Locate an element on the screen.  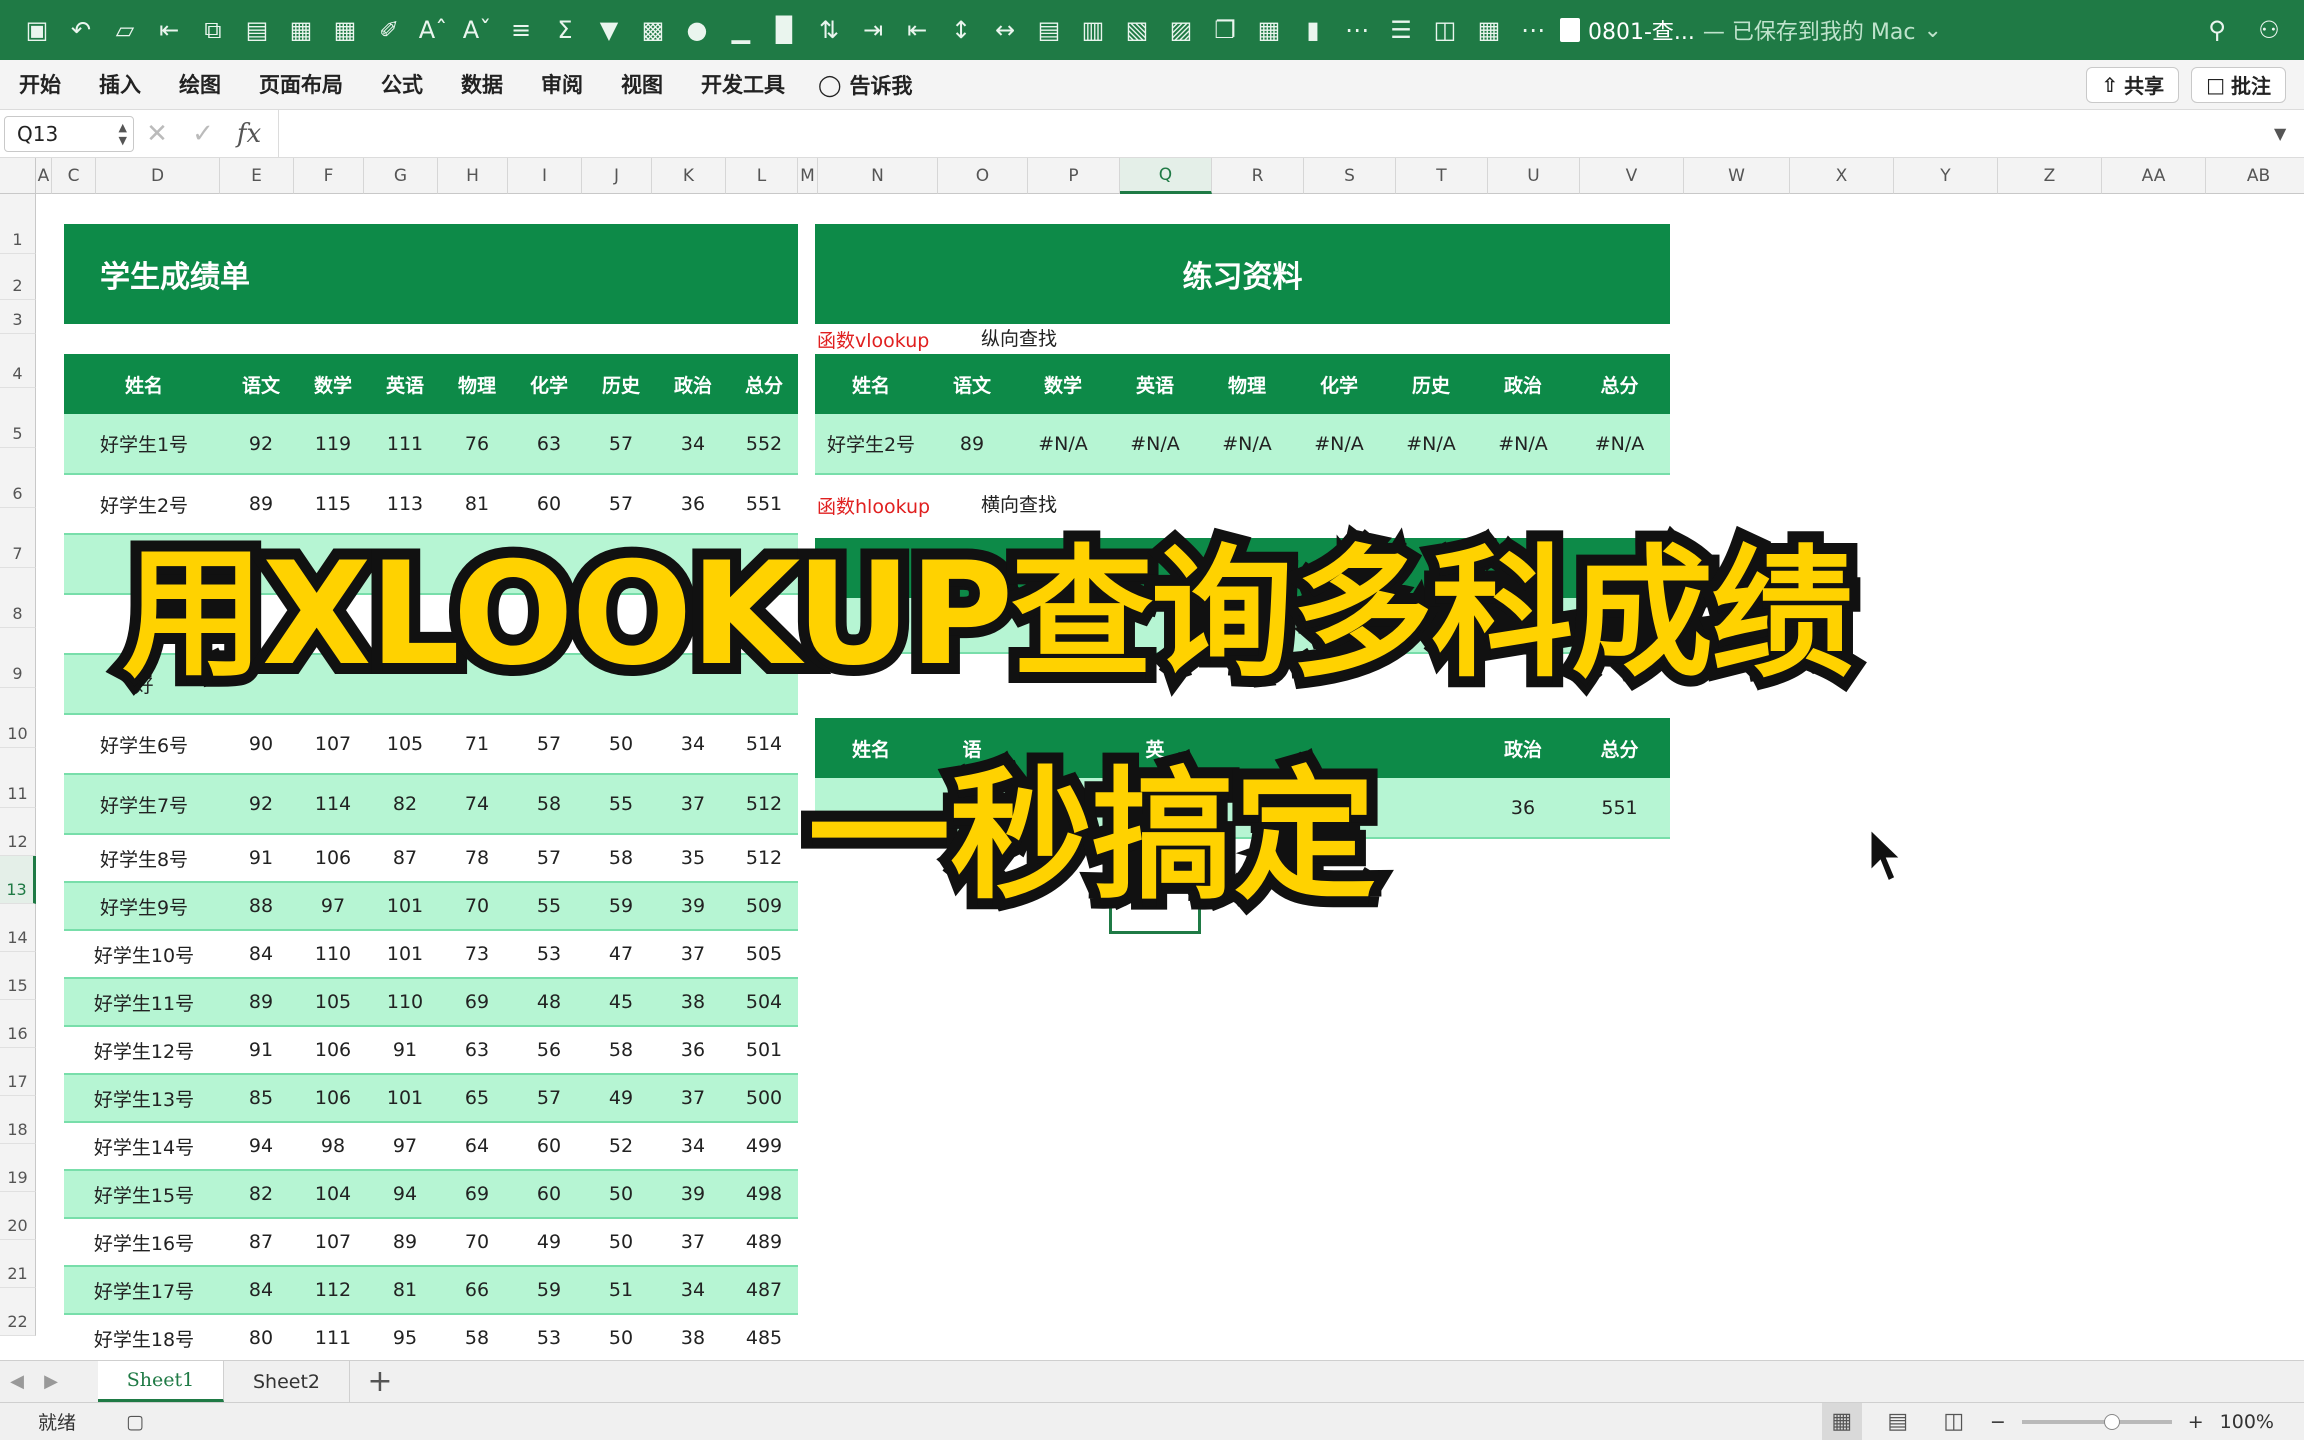
font-decrease-icon: Aˇ is located at coordinates (477, 30).